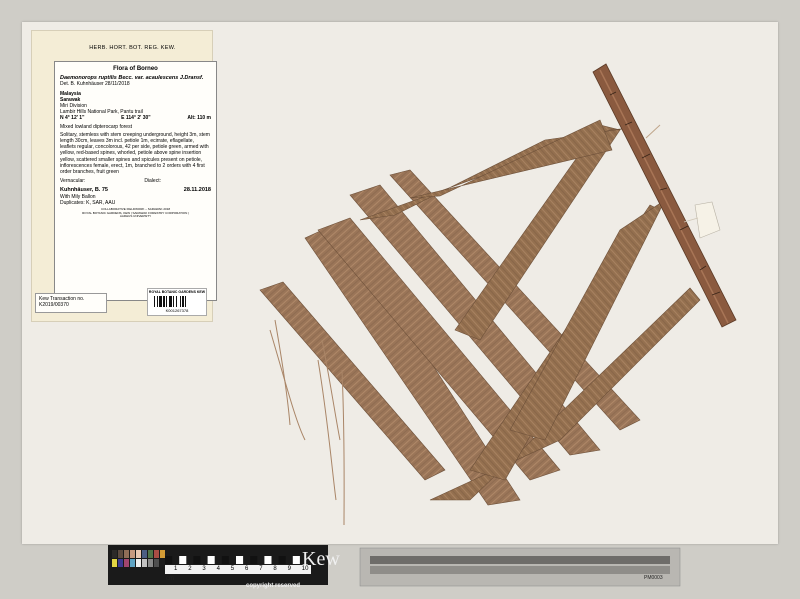 The width and height of the screenshot is (800, 599). I want to click on scale-number: 6, so click(247, 569).